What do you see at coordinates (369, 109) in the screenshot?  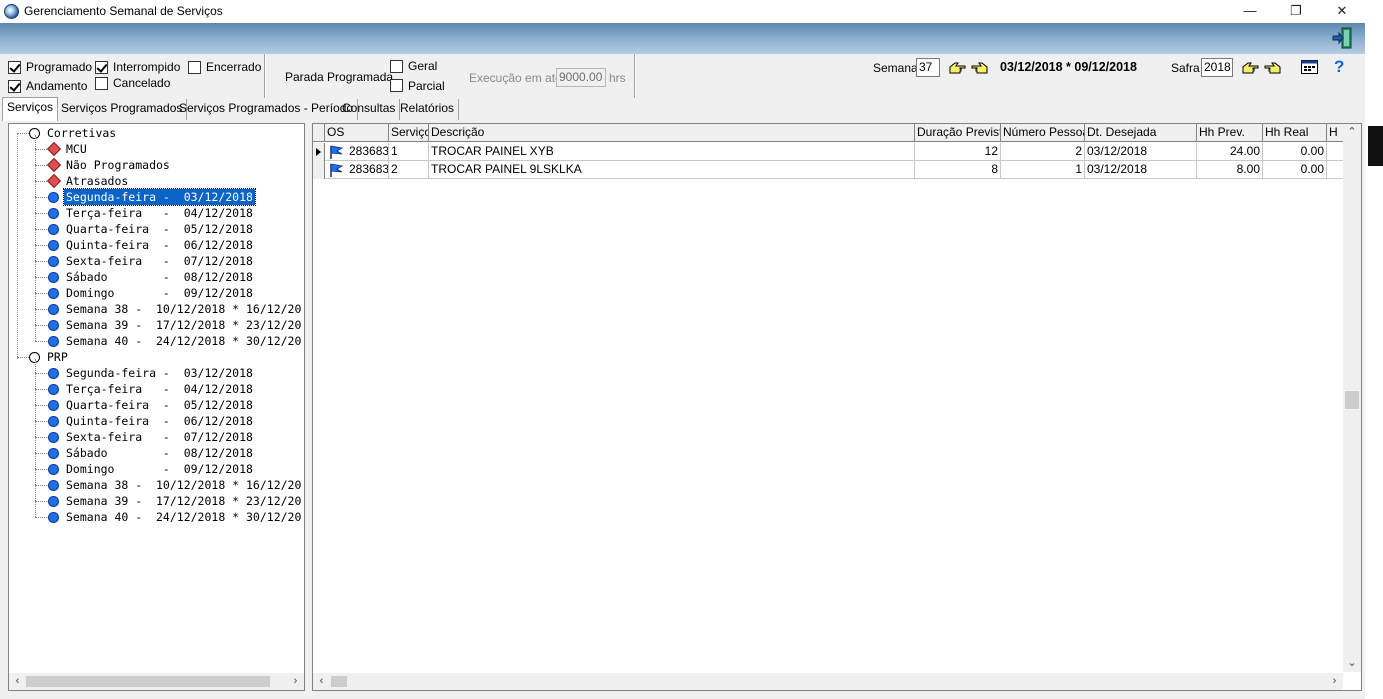 I see `tab-consultas: Consultas` at bounding box center [369, 109].